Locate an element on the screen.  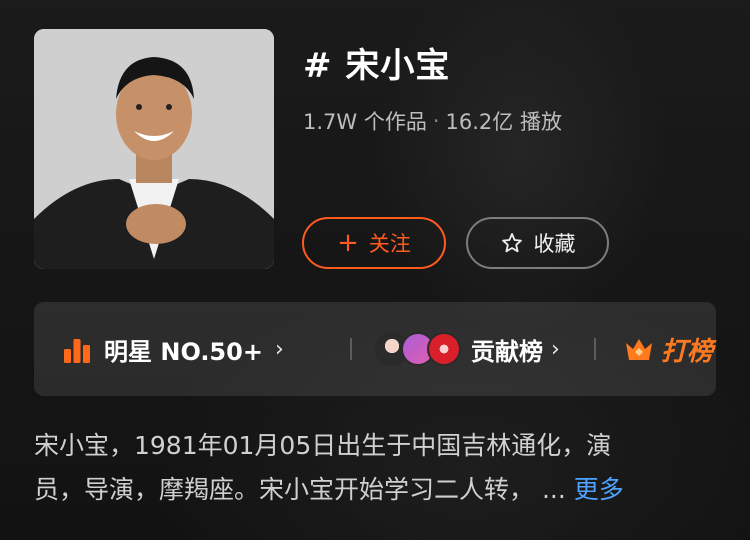
favorite-button: 收藏 is located at coordinates (537, 243).